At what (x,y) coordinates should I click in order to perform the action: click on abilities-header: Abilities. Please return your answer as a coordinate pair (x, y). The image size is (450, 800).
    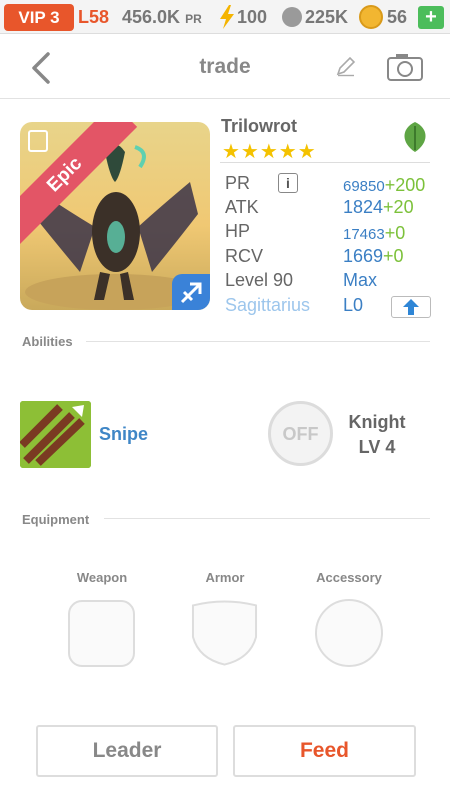
    Looking at the image, I should click on (47, 341).